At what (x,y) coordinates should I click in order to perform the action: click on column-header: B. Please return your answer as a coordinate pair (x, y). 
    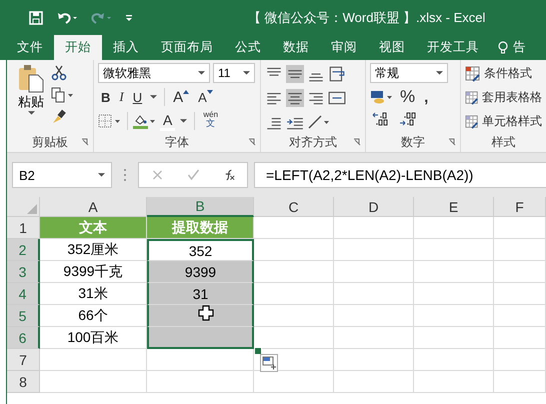
    Looking at the image, I should click on (200, 207).